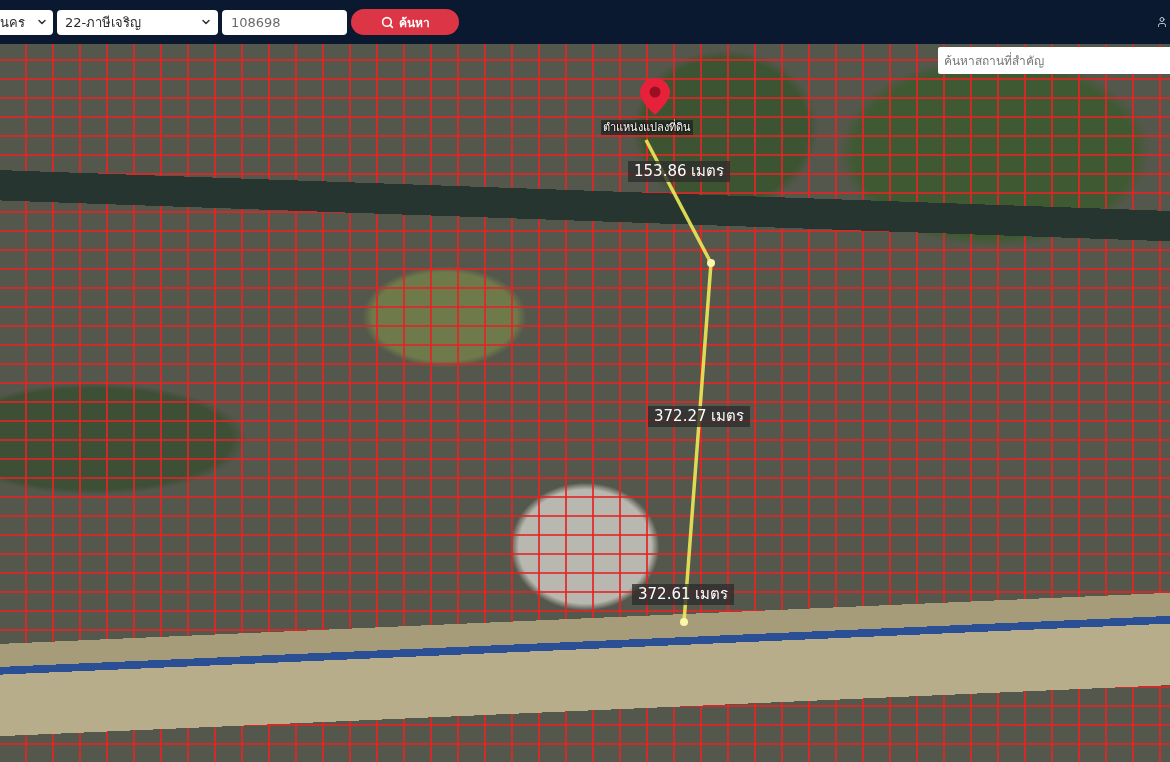  Describe the element at coordinates (1162, 22) in the screenshot. I see `user-icon` at that location.